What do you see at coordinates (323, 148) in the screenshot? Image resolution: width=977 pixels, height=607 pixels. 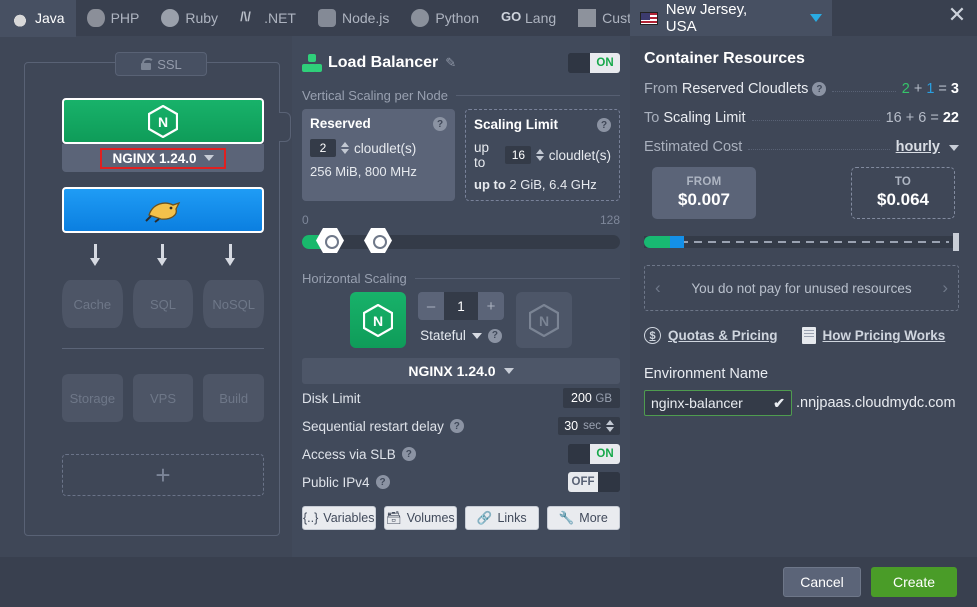 I see `reserved-value-input: 2` at bounding box center [323, 148].